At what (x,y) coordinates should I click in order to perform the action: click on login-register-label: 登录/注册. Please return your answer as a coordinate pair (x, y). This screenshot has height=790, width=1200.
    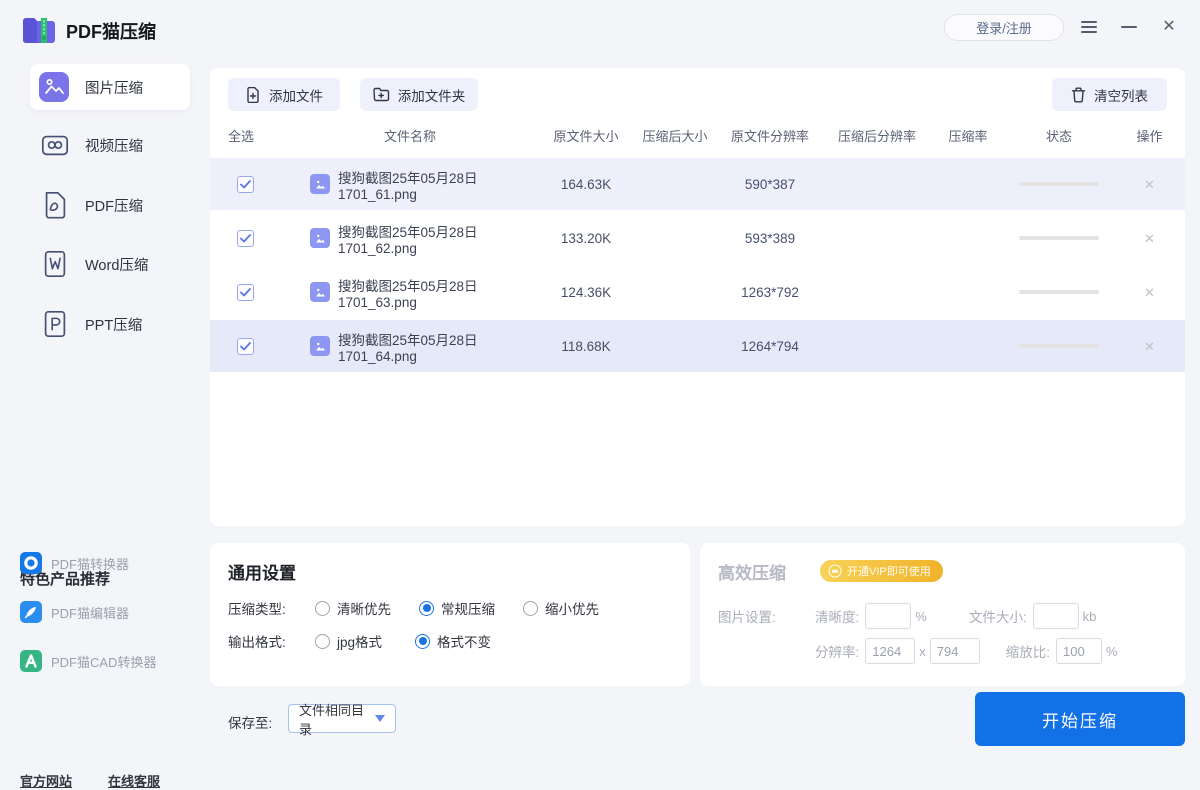
    Looking at the image, I should click on (1004, 28).